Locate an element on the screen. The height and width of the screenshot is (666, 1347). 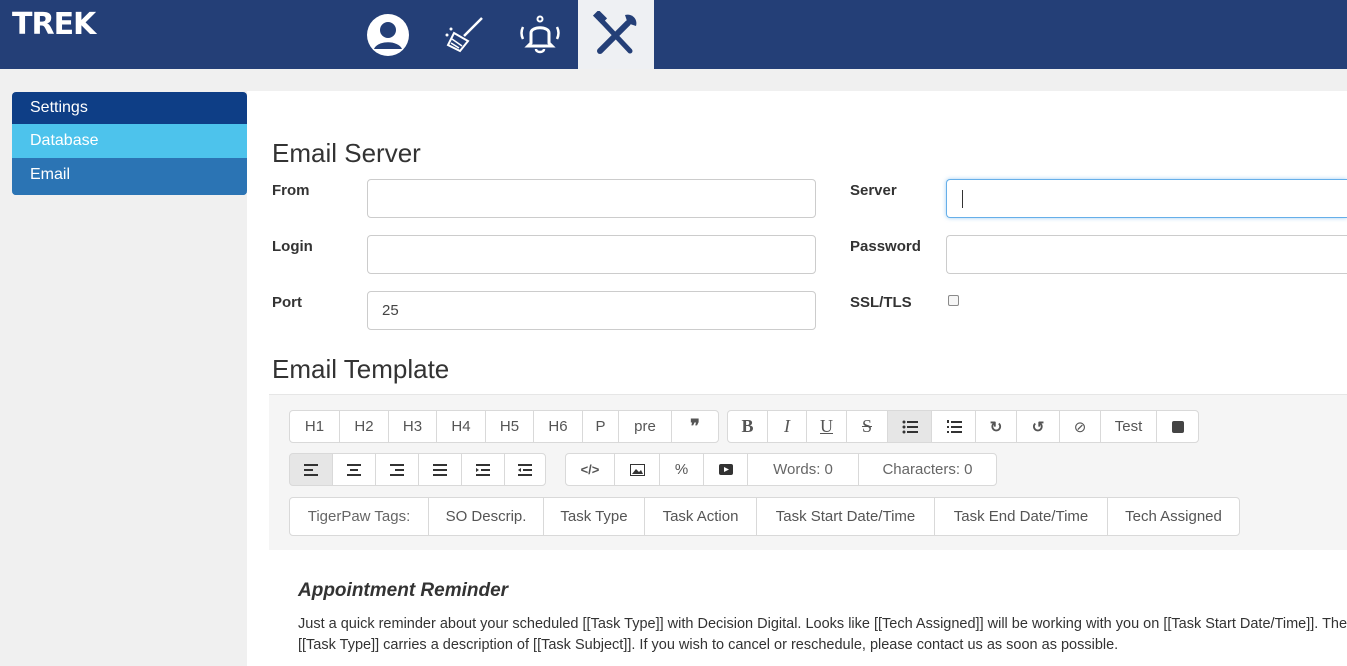
h2-button: H2 is located at coordinates (364, 426).